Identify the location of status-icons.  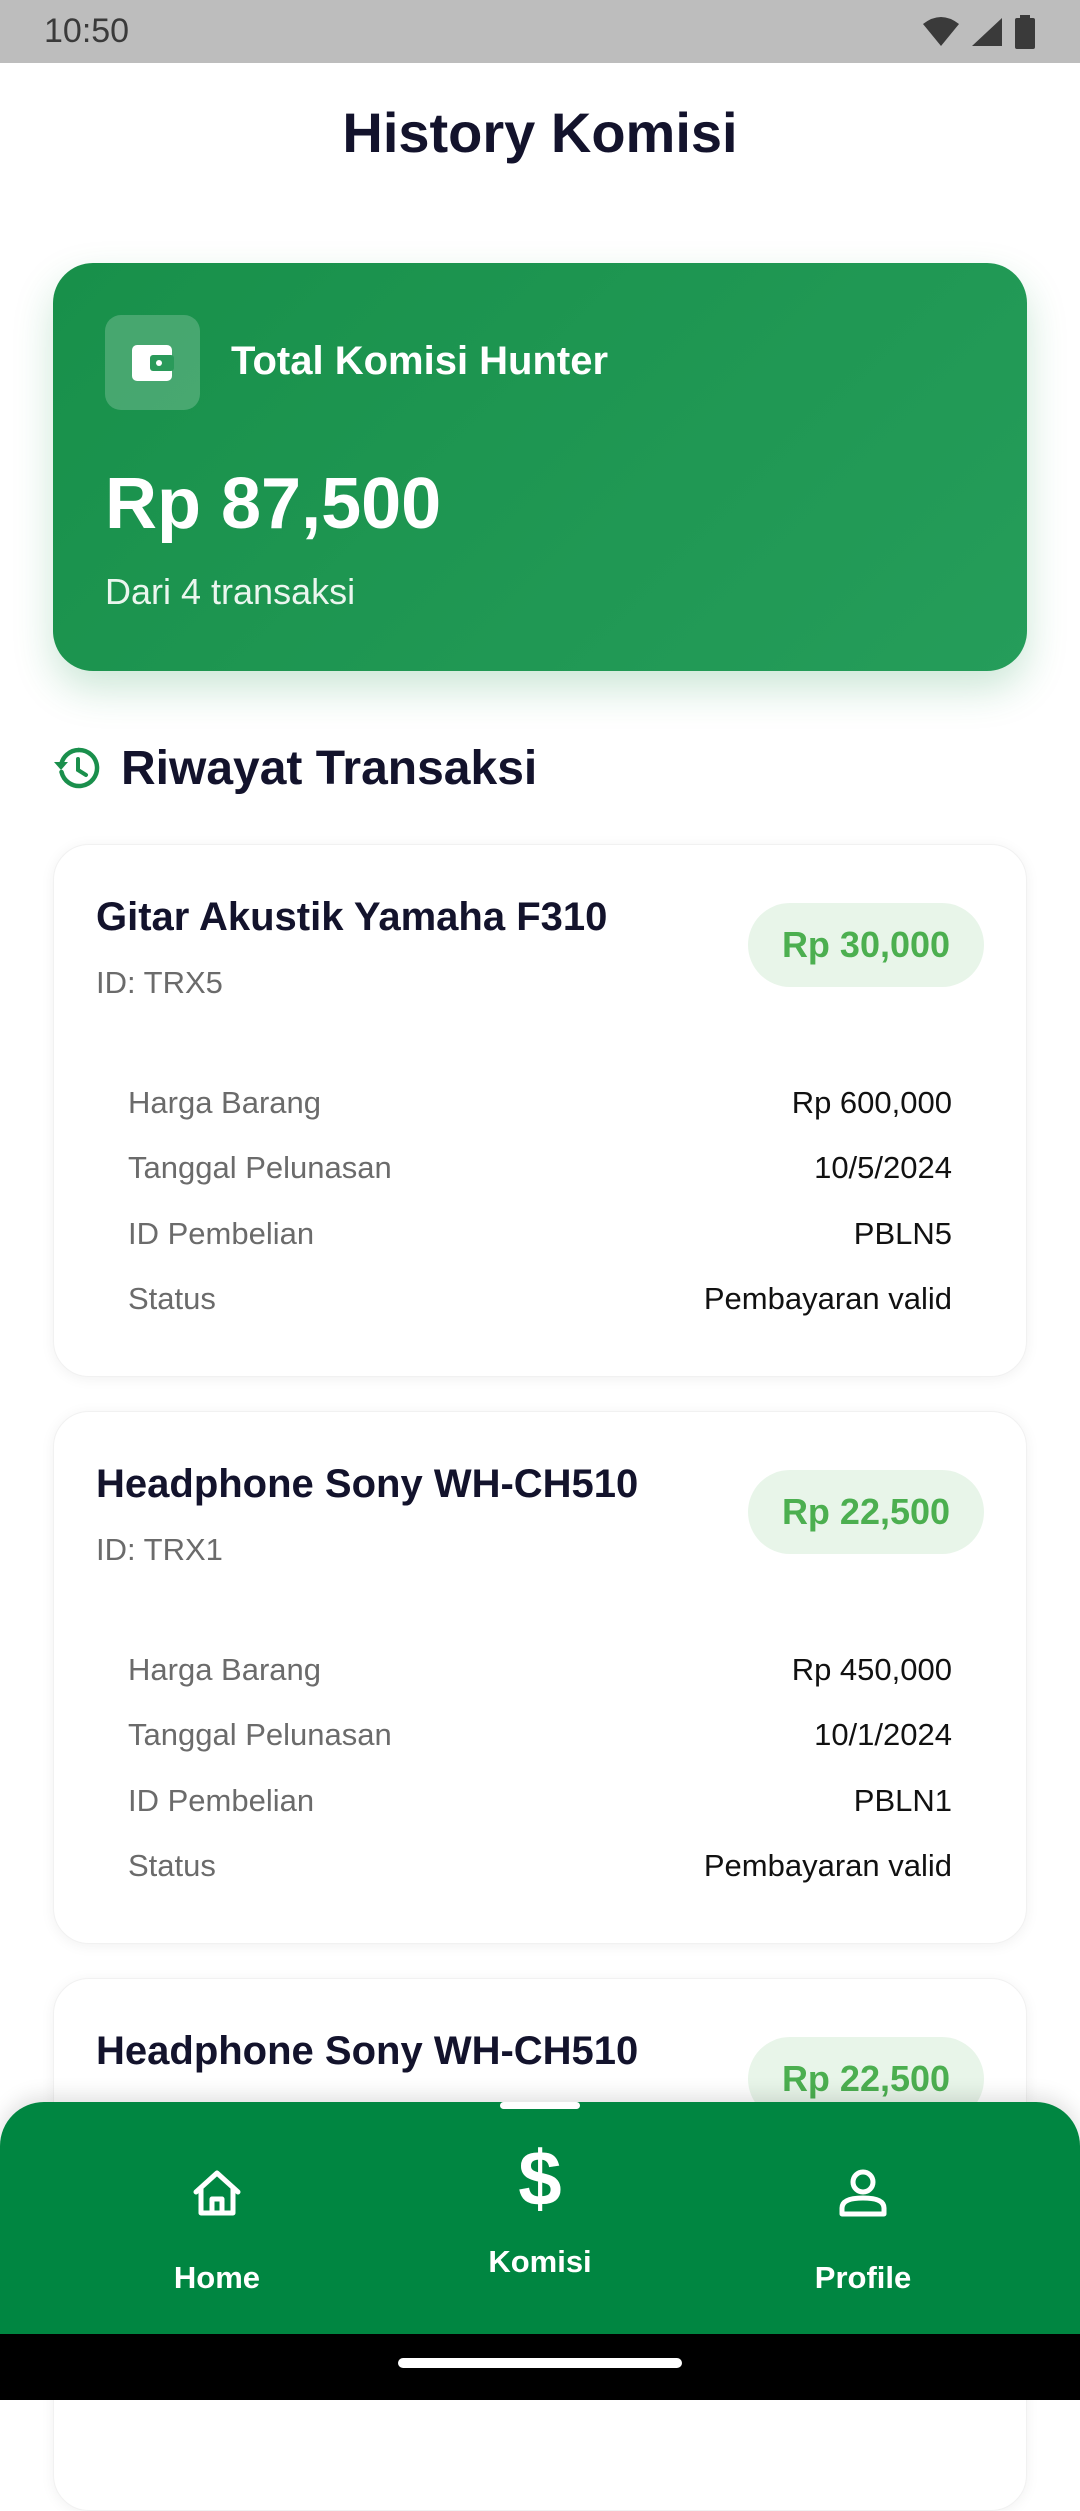
(979, 31).